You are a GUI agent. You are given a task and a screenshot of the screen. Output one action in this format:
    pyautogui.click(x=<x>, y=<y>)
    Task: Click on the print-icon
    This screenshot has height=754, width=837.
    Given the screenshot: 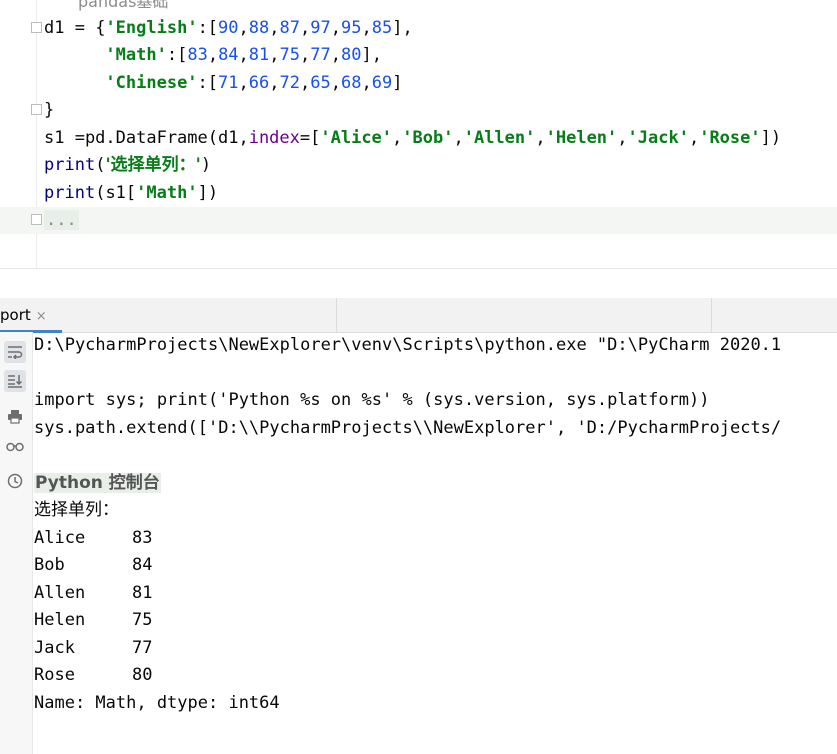 What is the action you would take?
    pyautogui.click(x=15, y=416)
    